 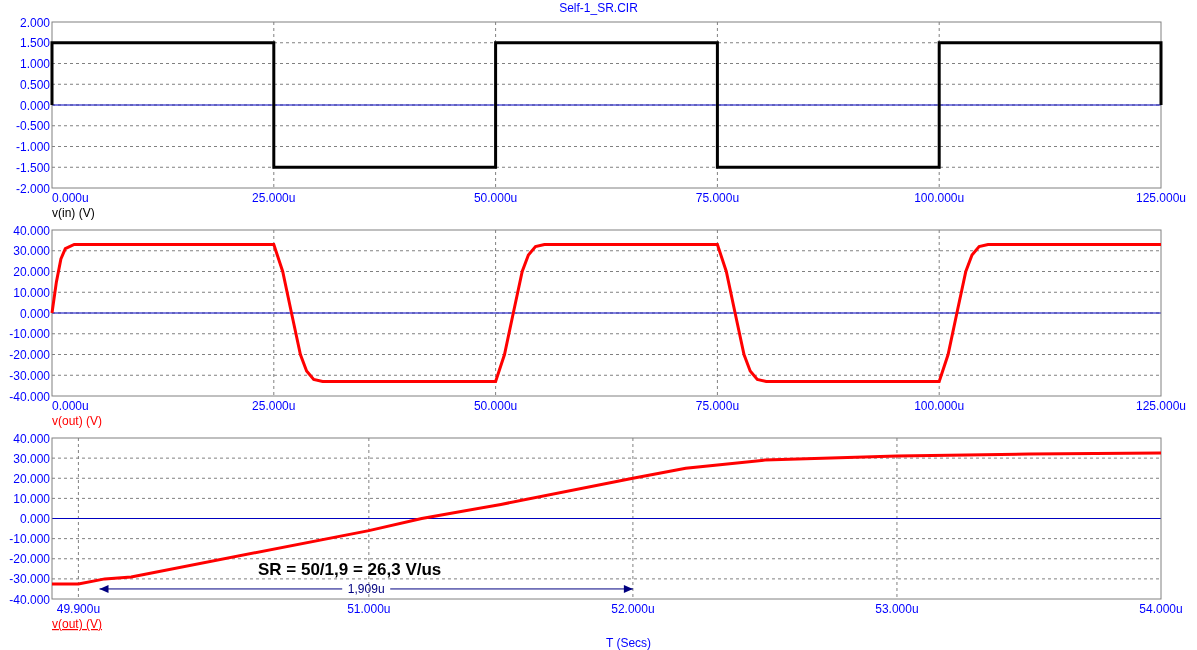 I want to click on x-tick-label: 53.000u, so click(x=897, y=609).